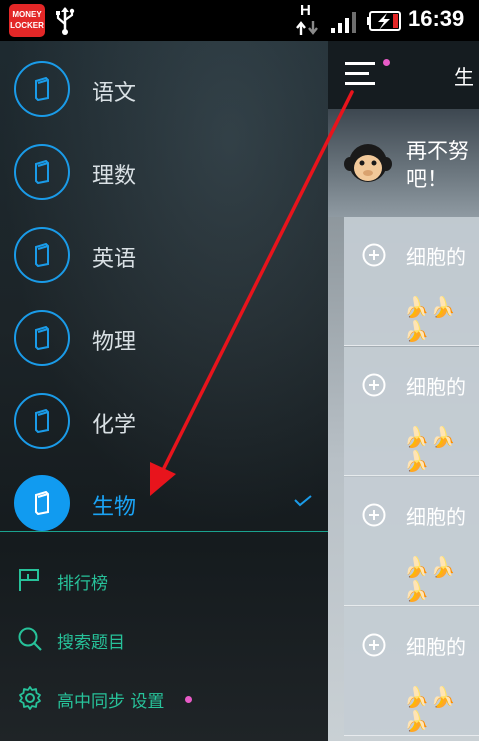  What do you see at coordinates (436, 18) in the screenshot?
I see `clock: 16:39` at bounding box center [436, 18].